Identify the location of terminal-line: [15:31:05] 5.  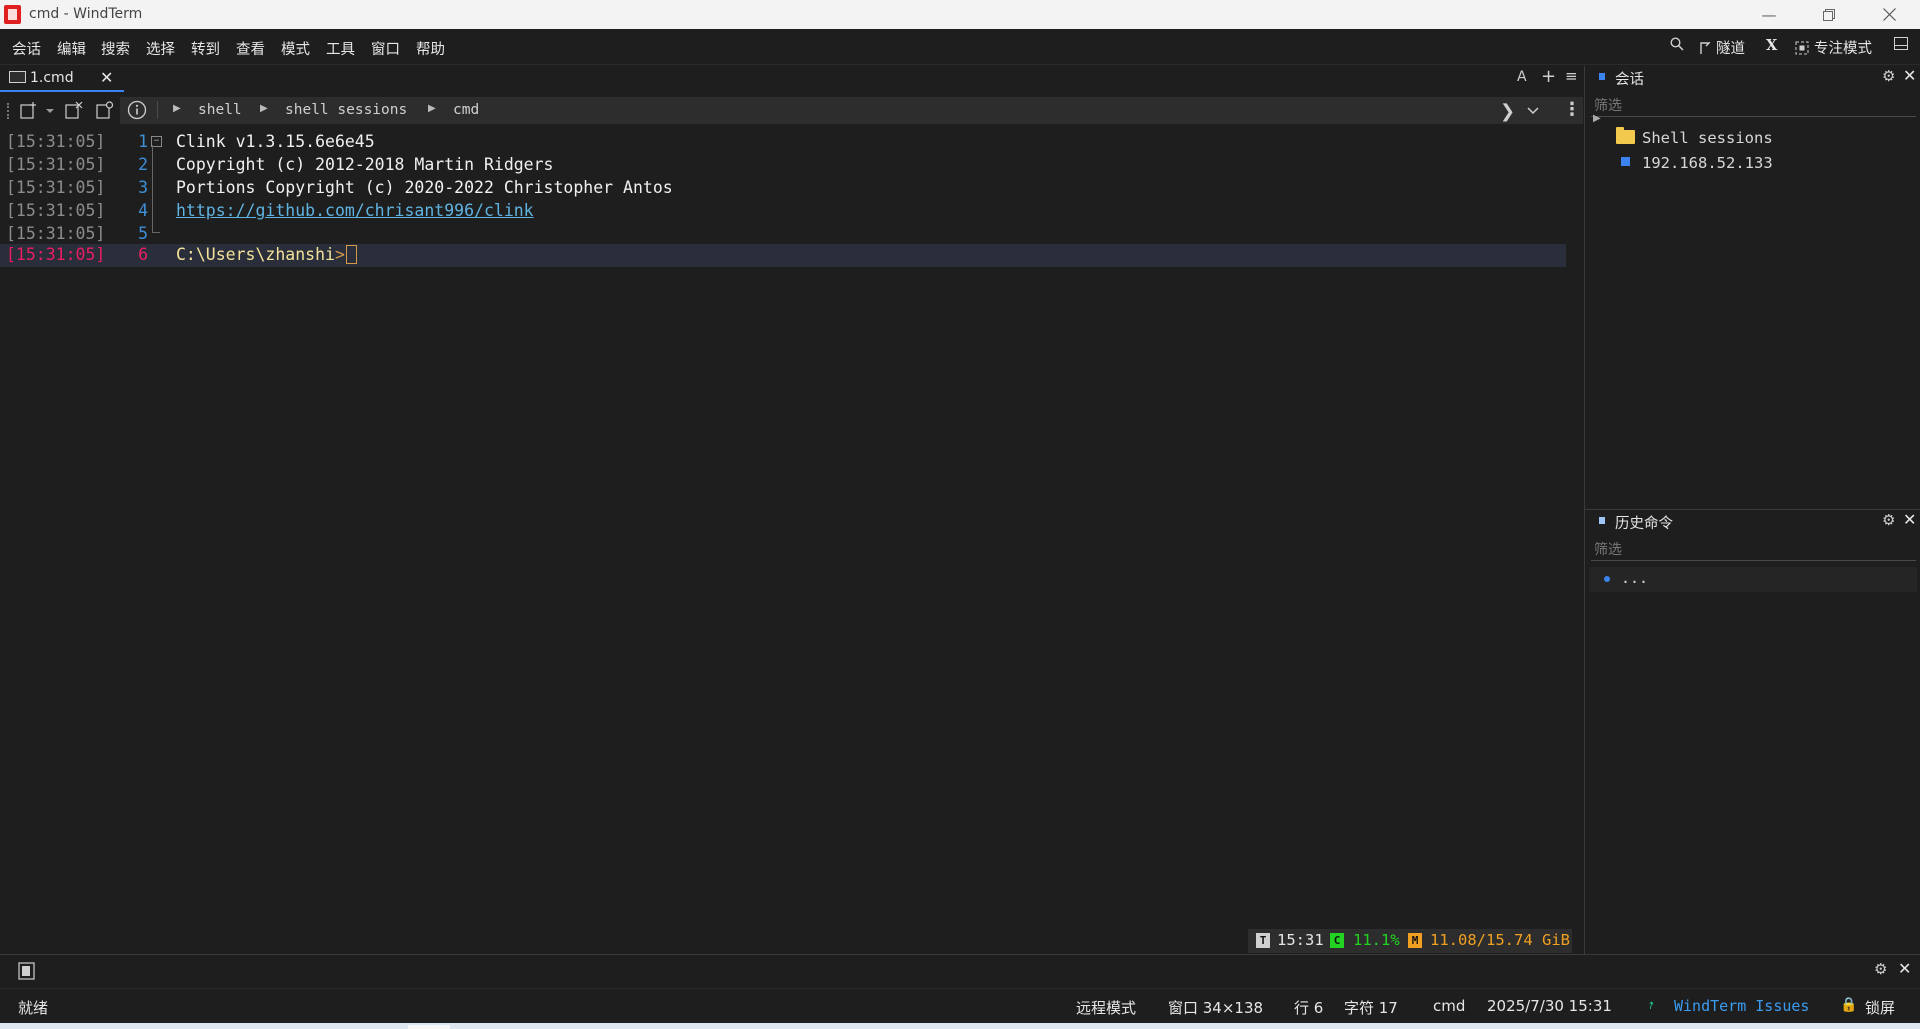
(783, 234).